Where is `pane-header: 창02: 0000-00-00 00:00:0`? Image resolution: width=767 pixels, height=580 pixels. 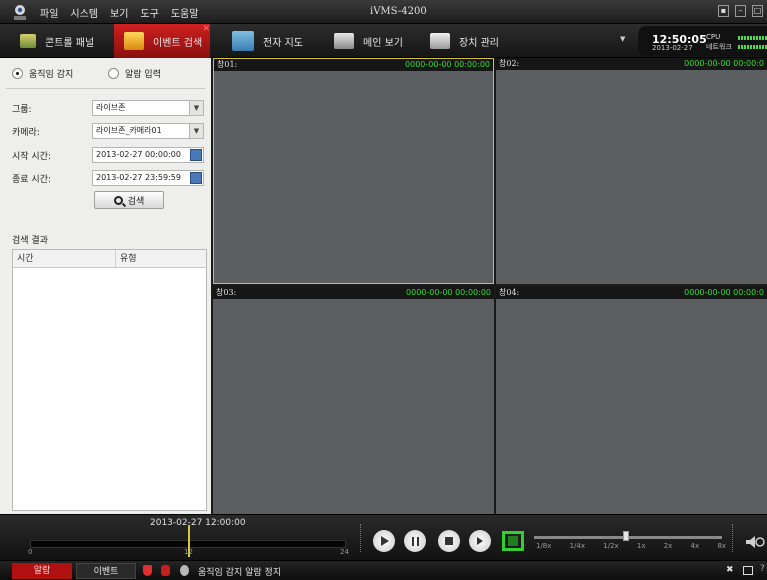
pane-header: 창02: 0000-00-00 00:00:0 is located at coordinates (631, 64).